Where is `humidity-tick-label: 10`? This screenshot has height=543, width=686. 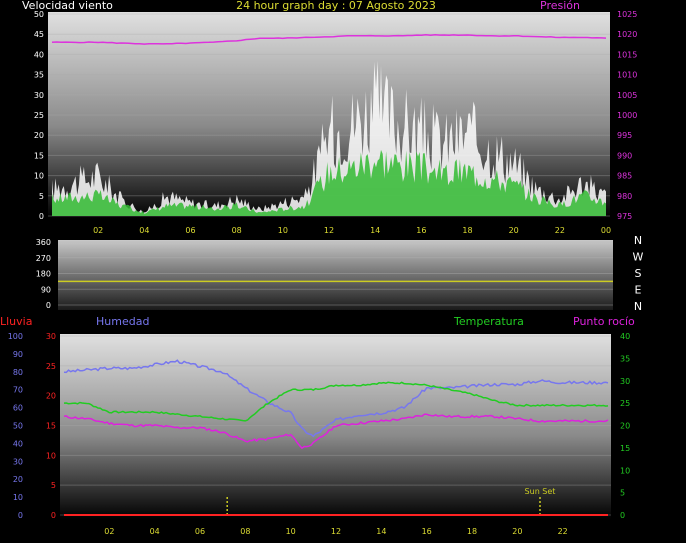
humidity-tick-label: 10 is located at coordinates (18, 497).